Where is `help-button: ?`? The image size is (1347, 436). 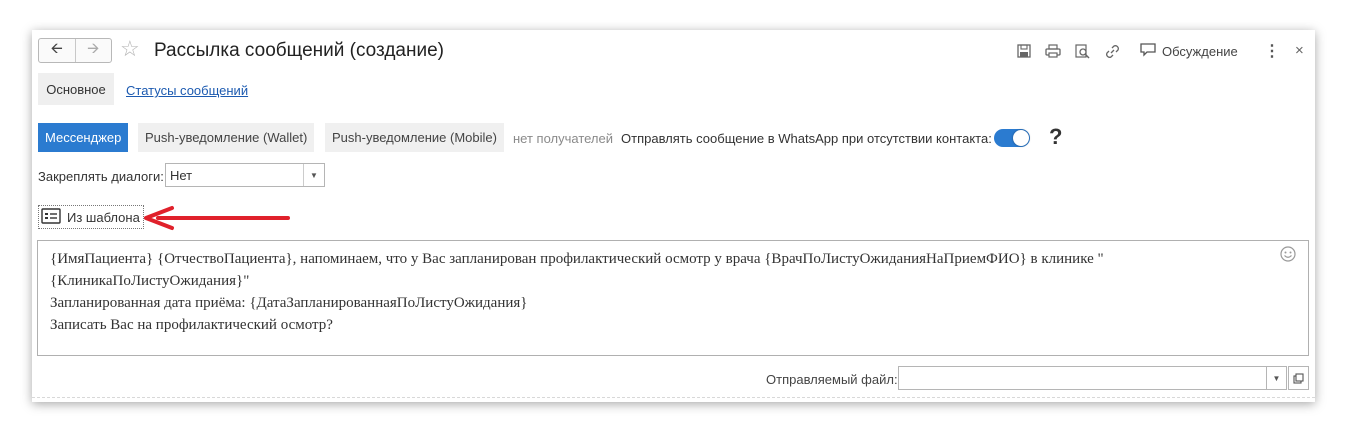
help-button: ? is located at coordinates (1055, 137).